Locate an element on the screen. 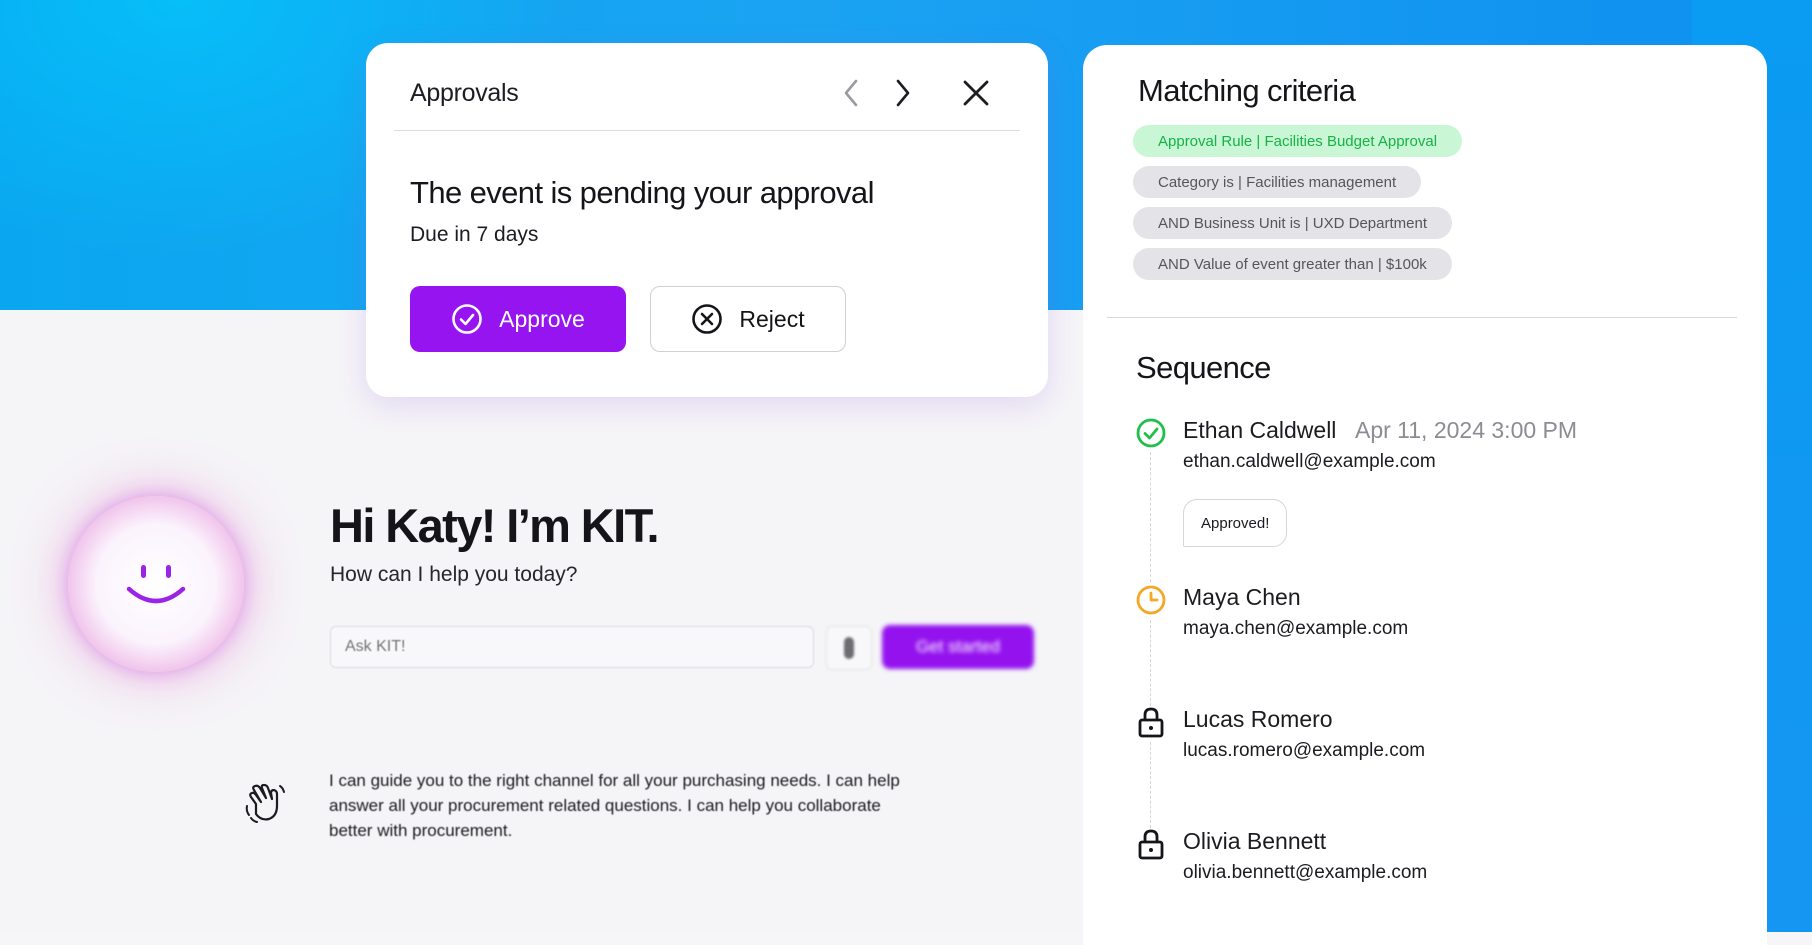  approve-label: Approve is located at coordinates (542, 318).